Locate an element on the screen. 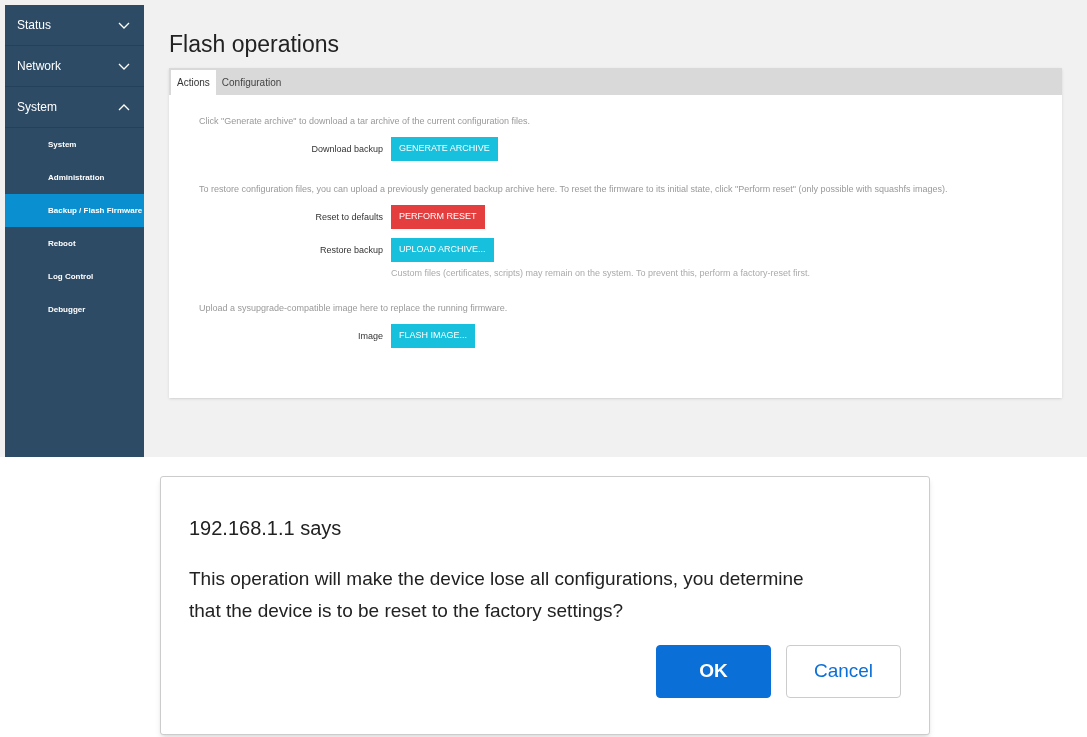 The image size is (1087, 737). sidebar-item-label: System is located at coordinates (37, 107).